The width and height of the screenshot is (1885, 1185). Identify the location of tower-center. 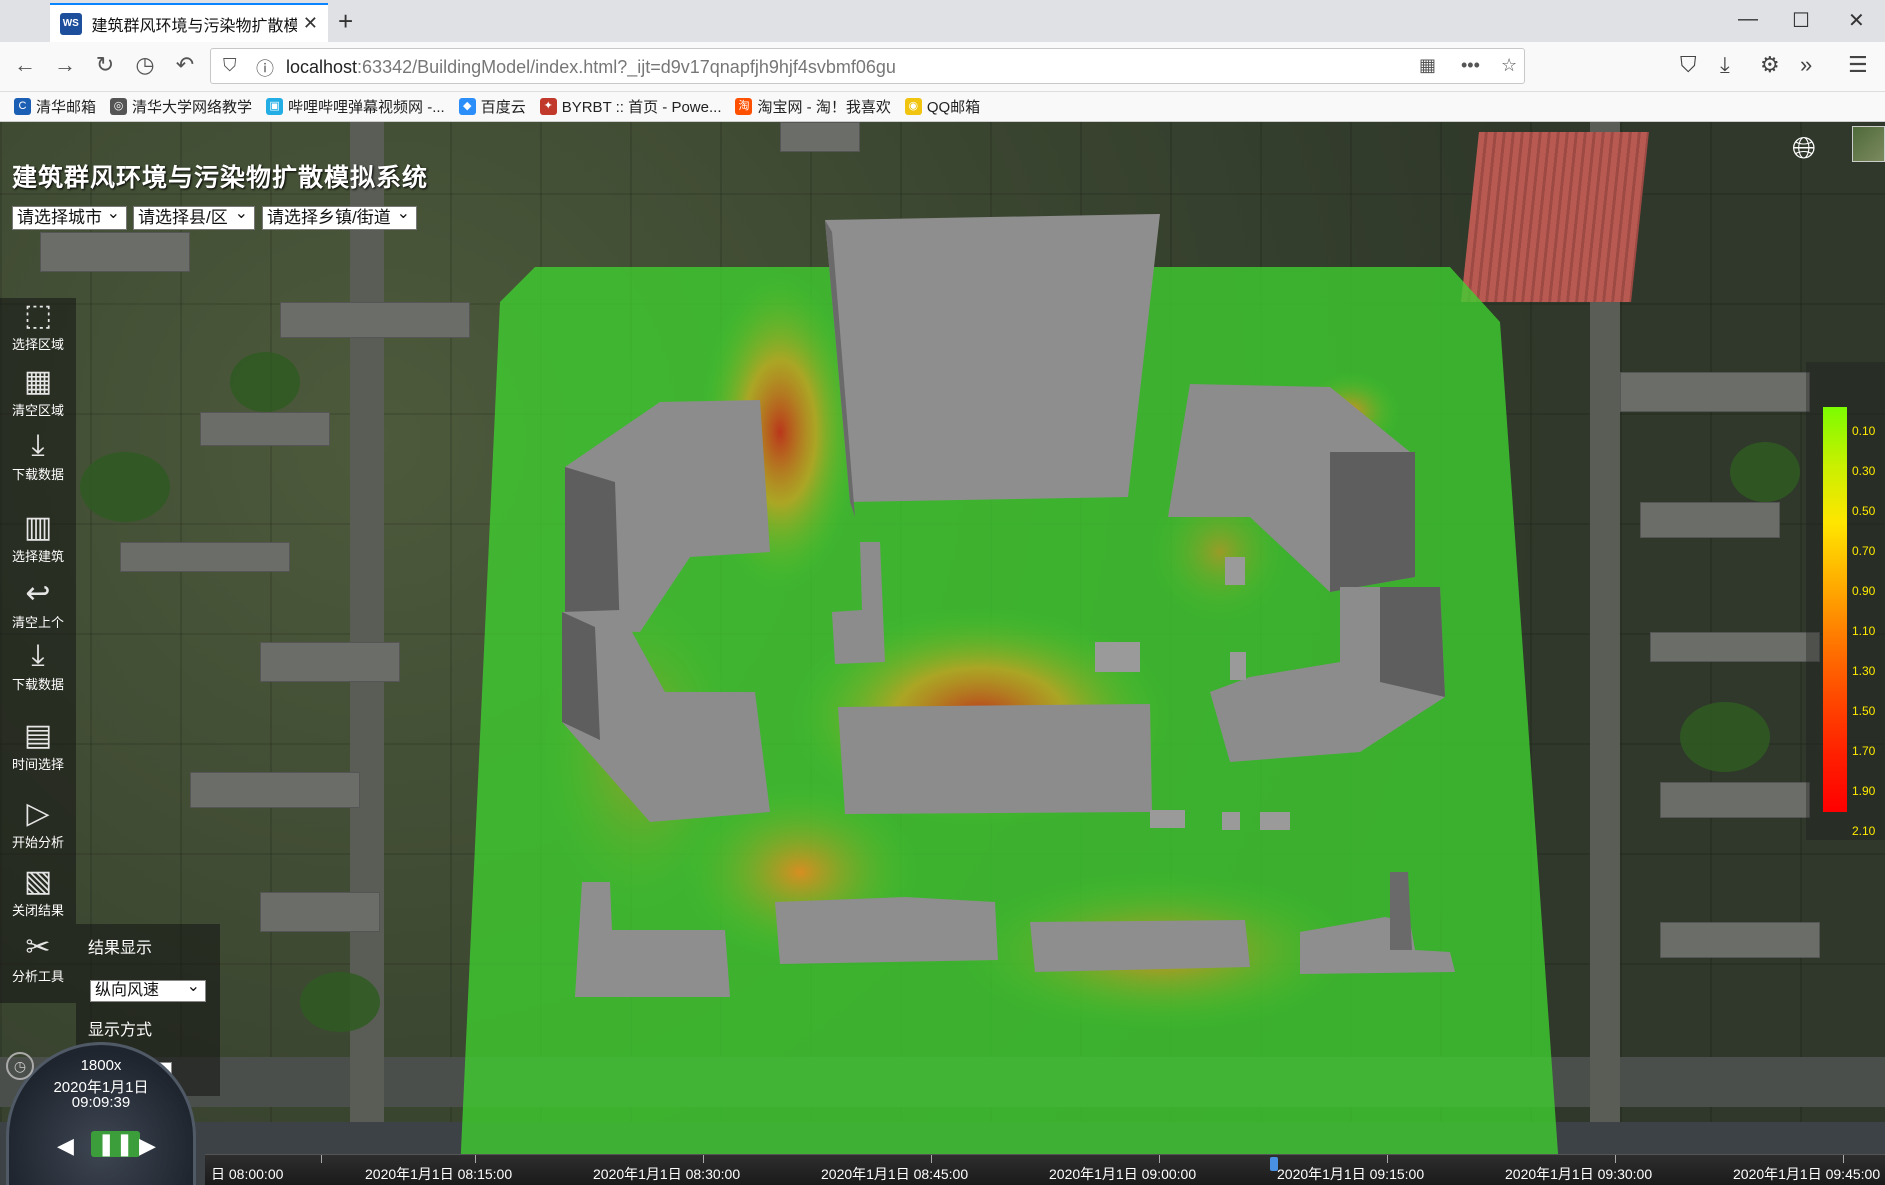
(992, 365).